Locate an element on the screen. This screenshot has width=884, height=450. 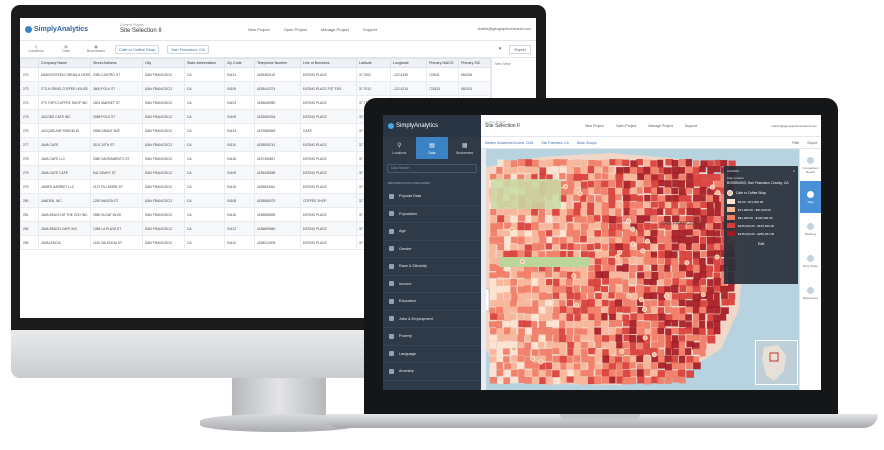
view-menu-icon: ▾ is located at coordinates (500, 49).